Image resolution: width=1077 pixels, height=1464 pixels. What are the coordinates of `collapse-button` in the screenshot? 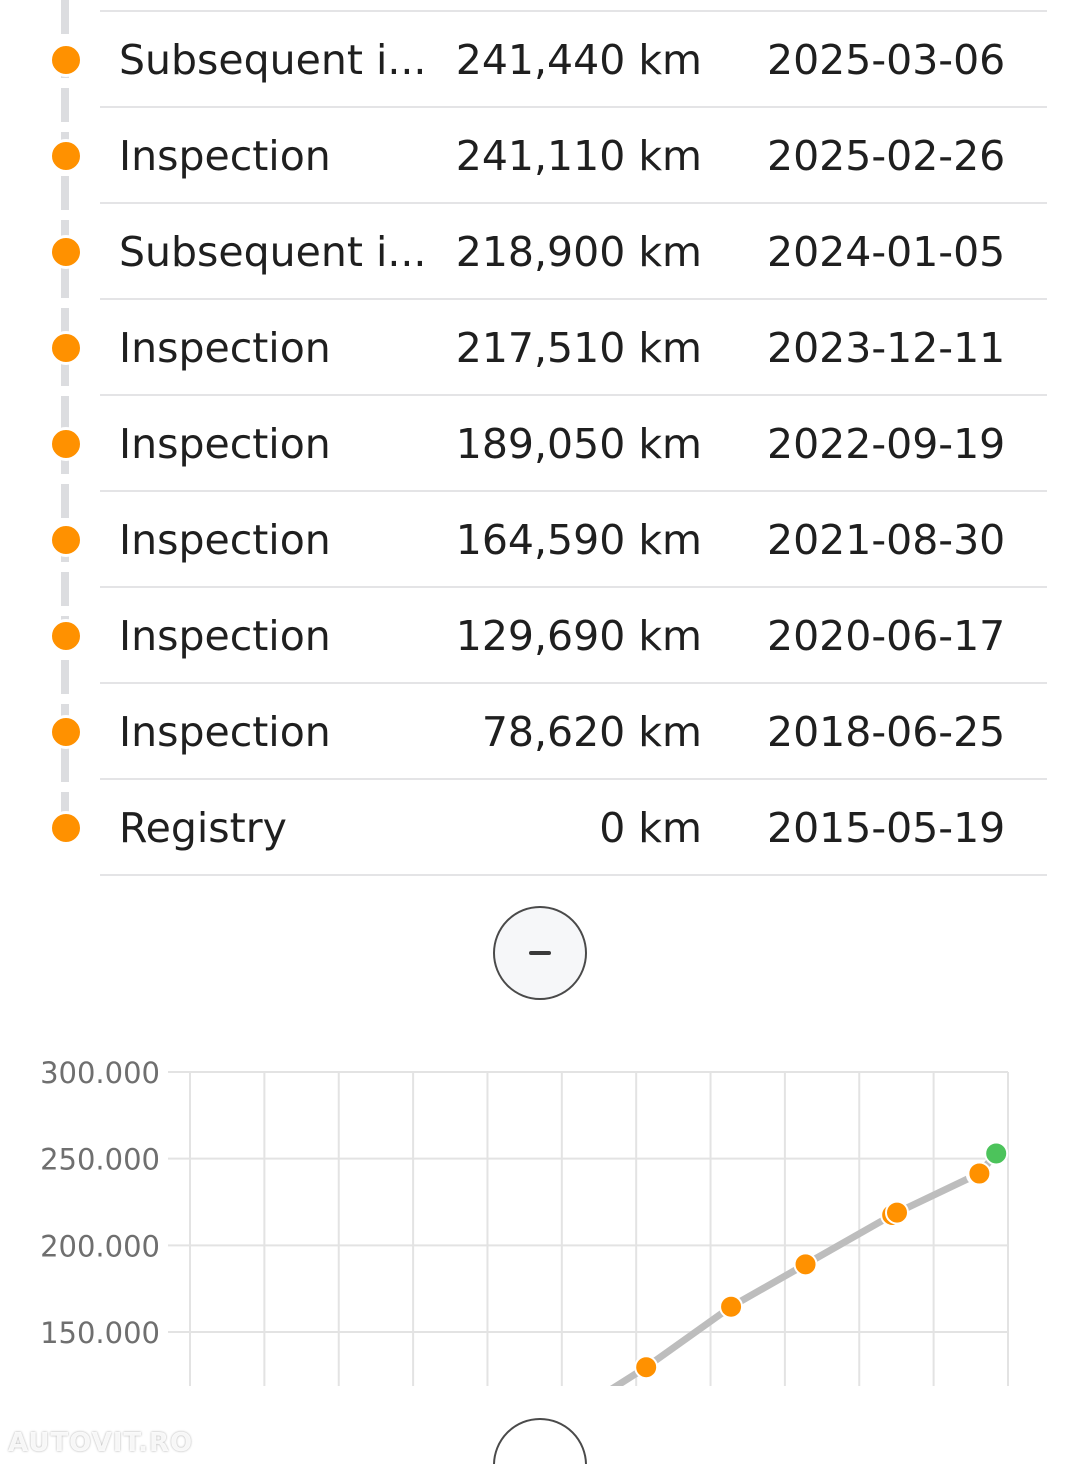 It's located at (540, 953).